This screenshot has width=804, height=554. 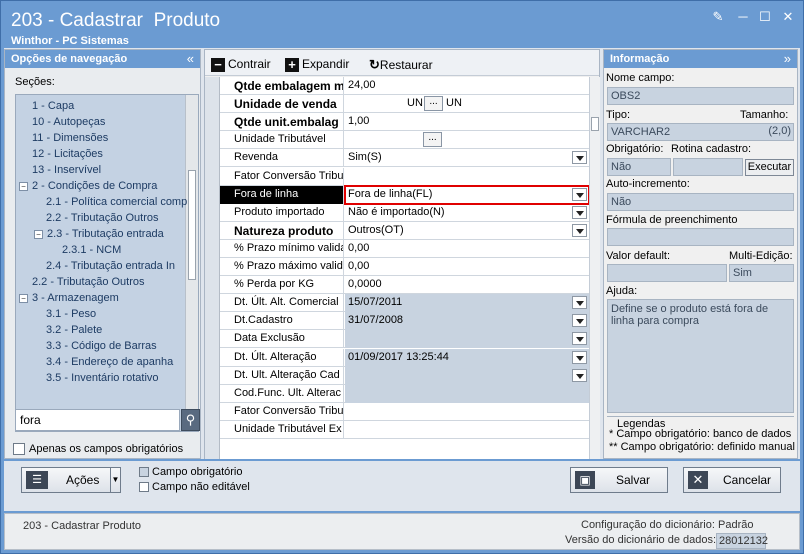 I want to click on minimize-icon: ─, so click(x=743, y=17).